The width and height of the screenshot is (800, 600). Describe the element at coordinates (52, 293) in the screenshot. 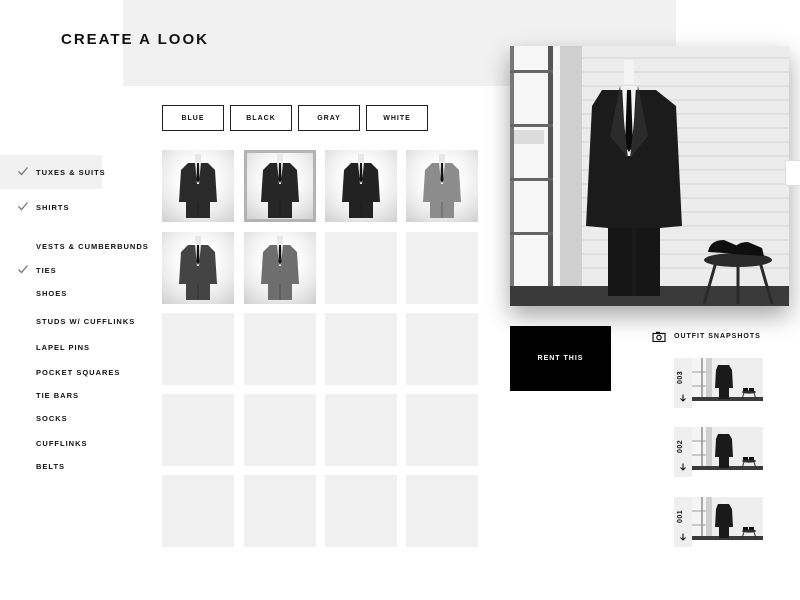

I see `sidebar-item-label: SHOES` at that location.